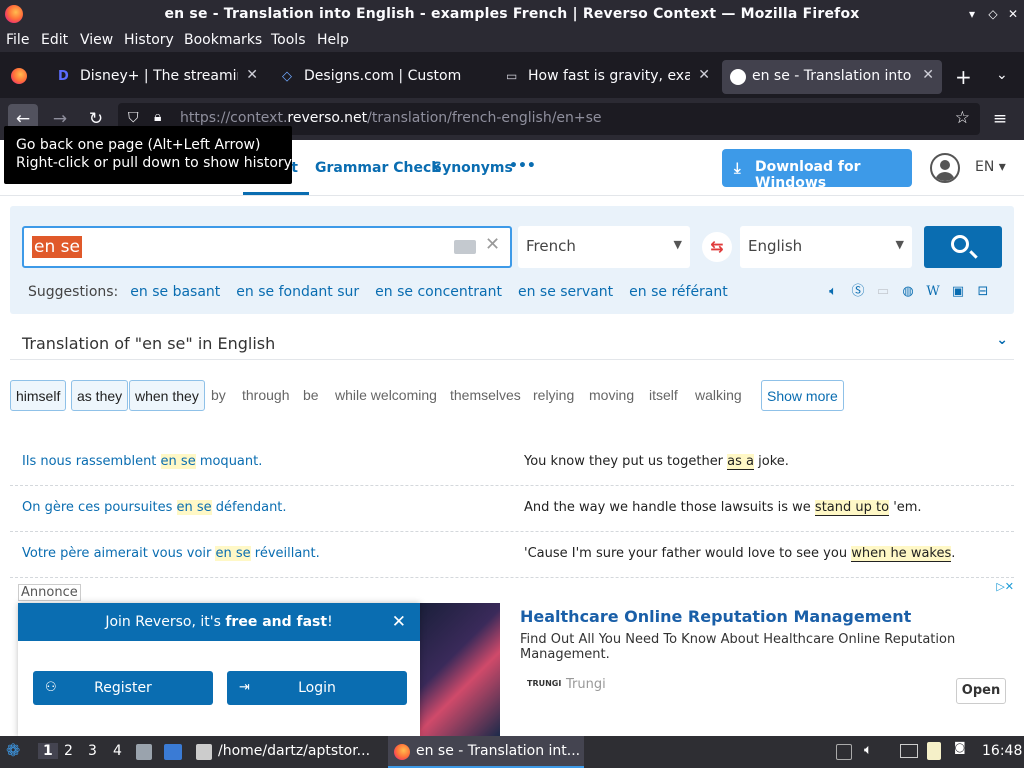  What do you see at coordinates (604, 247) in the screenshot?
I see `source-language-select: French ▼` at bounding box center [604, 247].